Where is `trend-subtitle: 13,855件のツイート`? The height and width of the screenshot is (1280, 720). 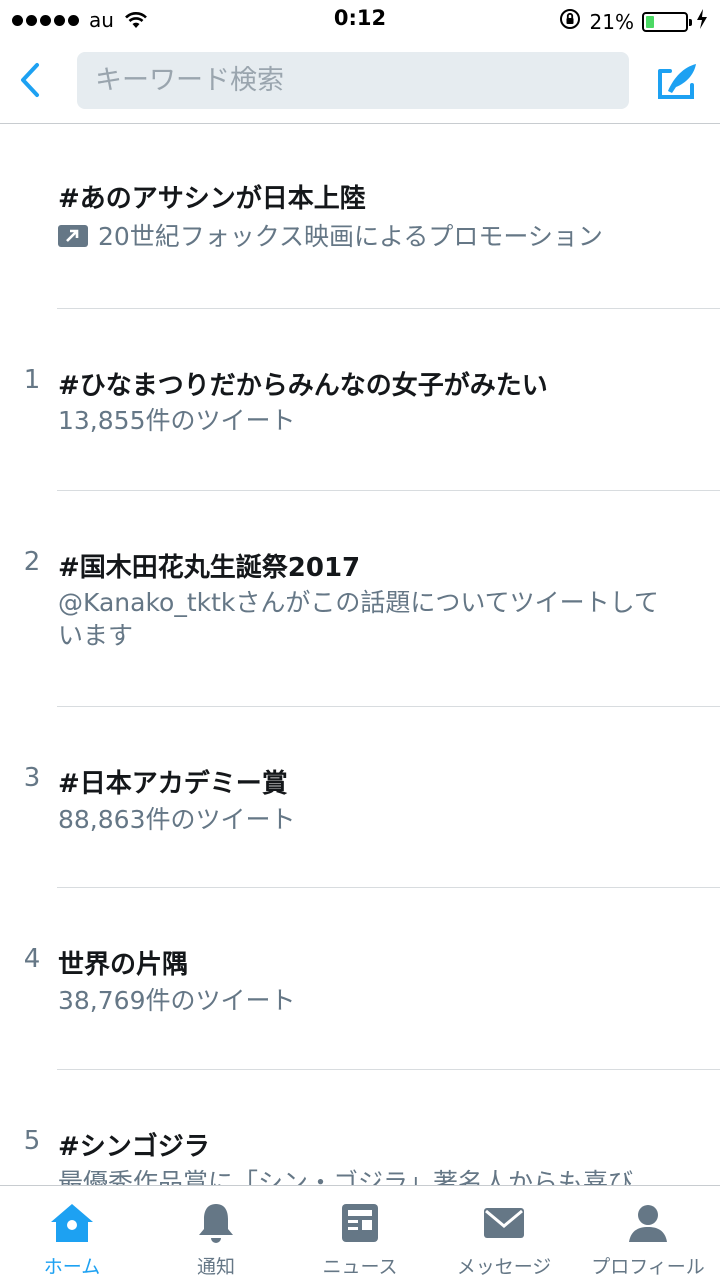
trend-subtitle: 13,855件のツイート is located at coordinates (177, 420).